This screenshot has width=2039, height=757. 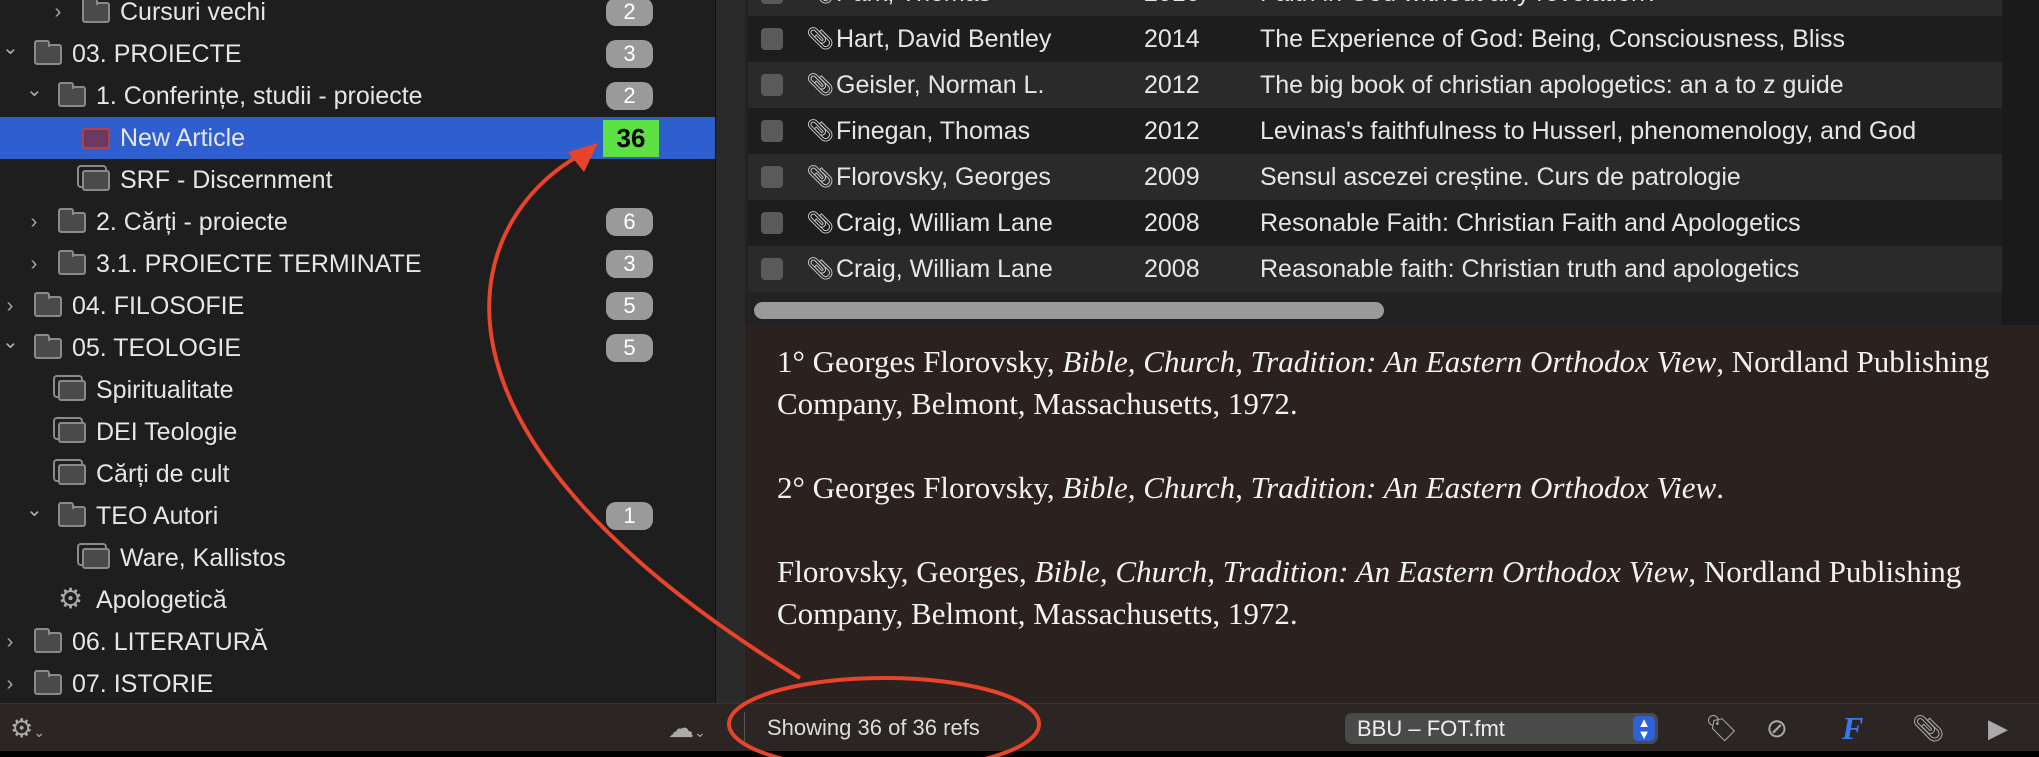 What do you see at coordinates (357, 432) in the screenshot?
I see `sidebar-item: DEI Teologie` at bounding box center [357, 432].